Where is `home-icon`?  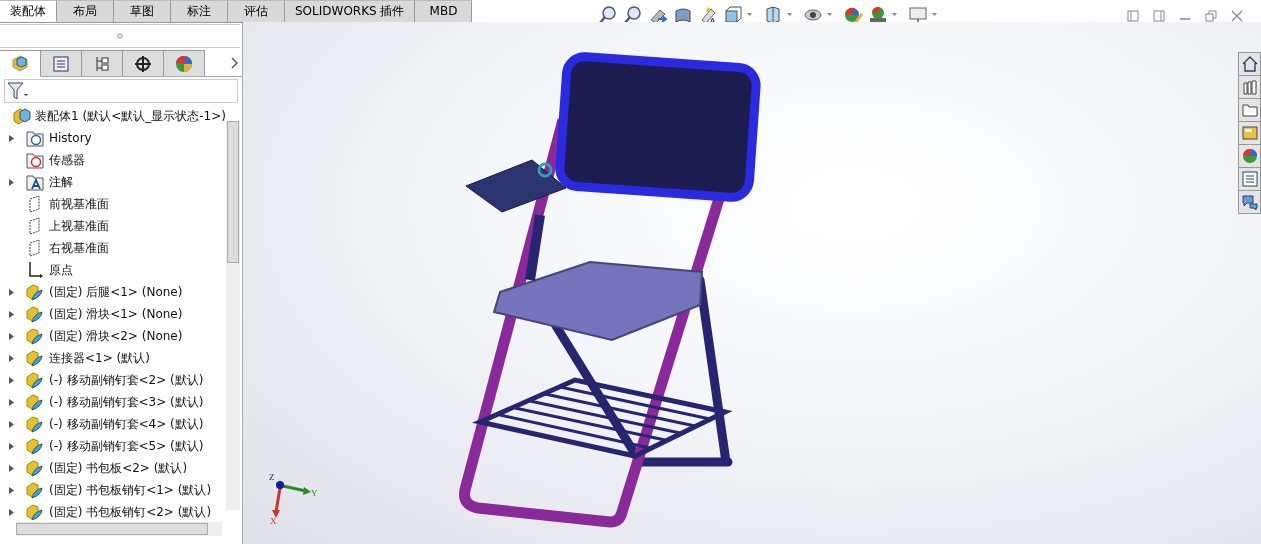
home-icon is located at coordinates (1249, 63).